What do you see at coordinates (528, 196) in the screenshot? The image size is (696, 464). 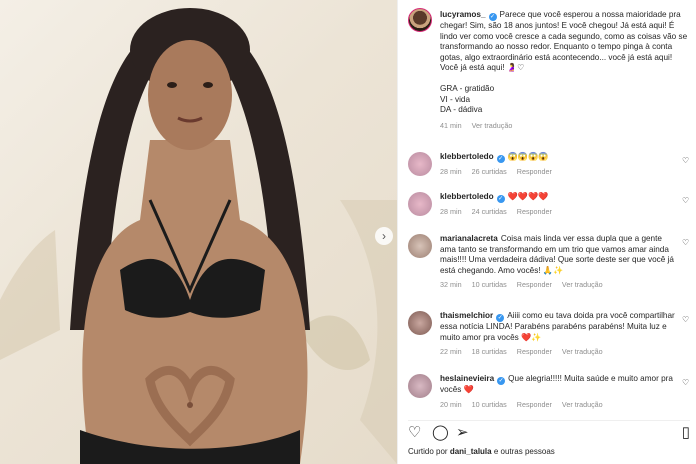 I see `comment-text: ❤️❤️❤️❤️` at bounding box center [528, 196].